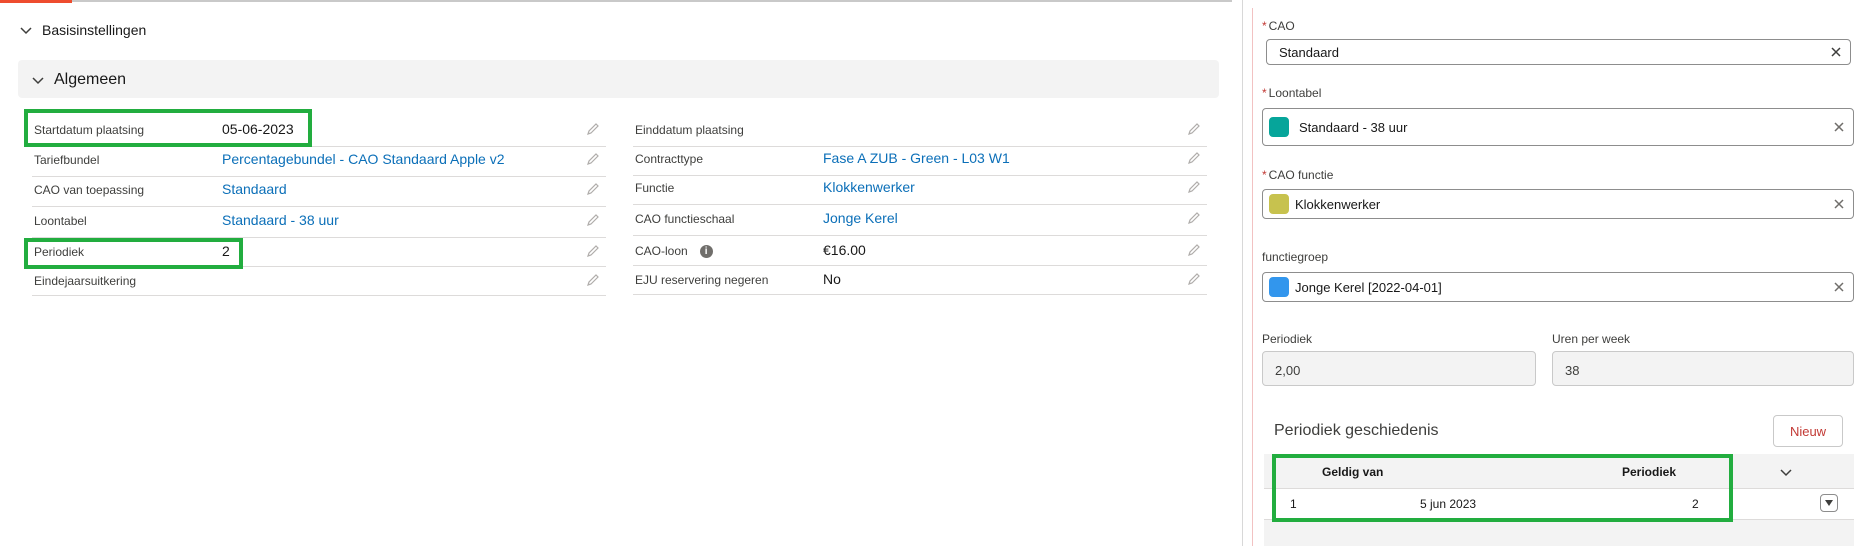 This screenshot has width=1861, height=546. I want to click on label-text: CAO functie, so click(1301, 175).